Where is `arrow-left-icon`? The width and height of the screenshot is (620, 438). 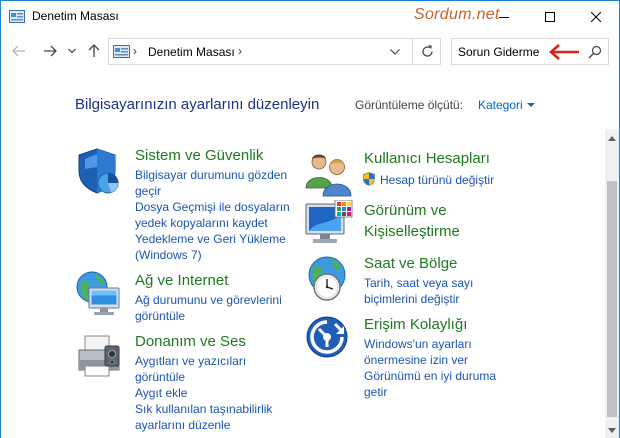
arrow-left-icon is located at coordinates (18, 51).